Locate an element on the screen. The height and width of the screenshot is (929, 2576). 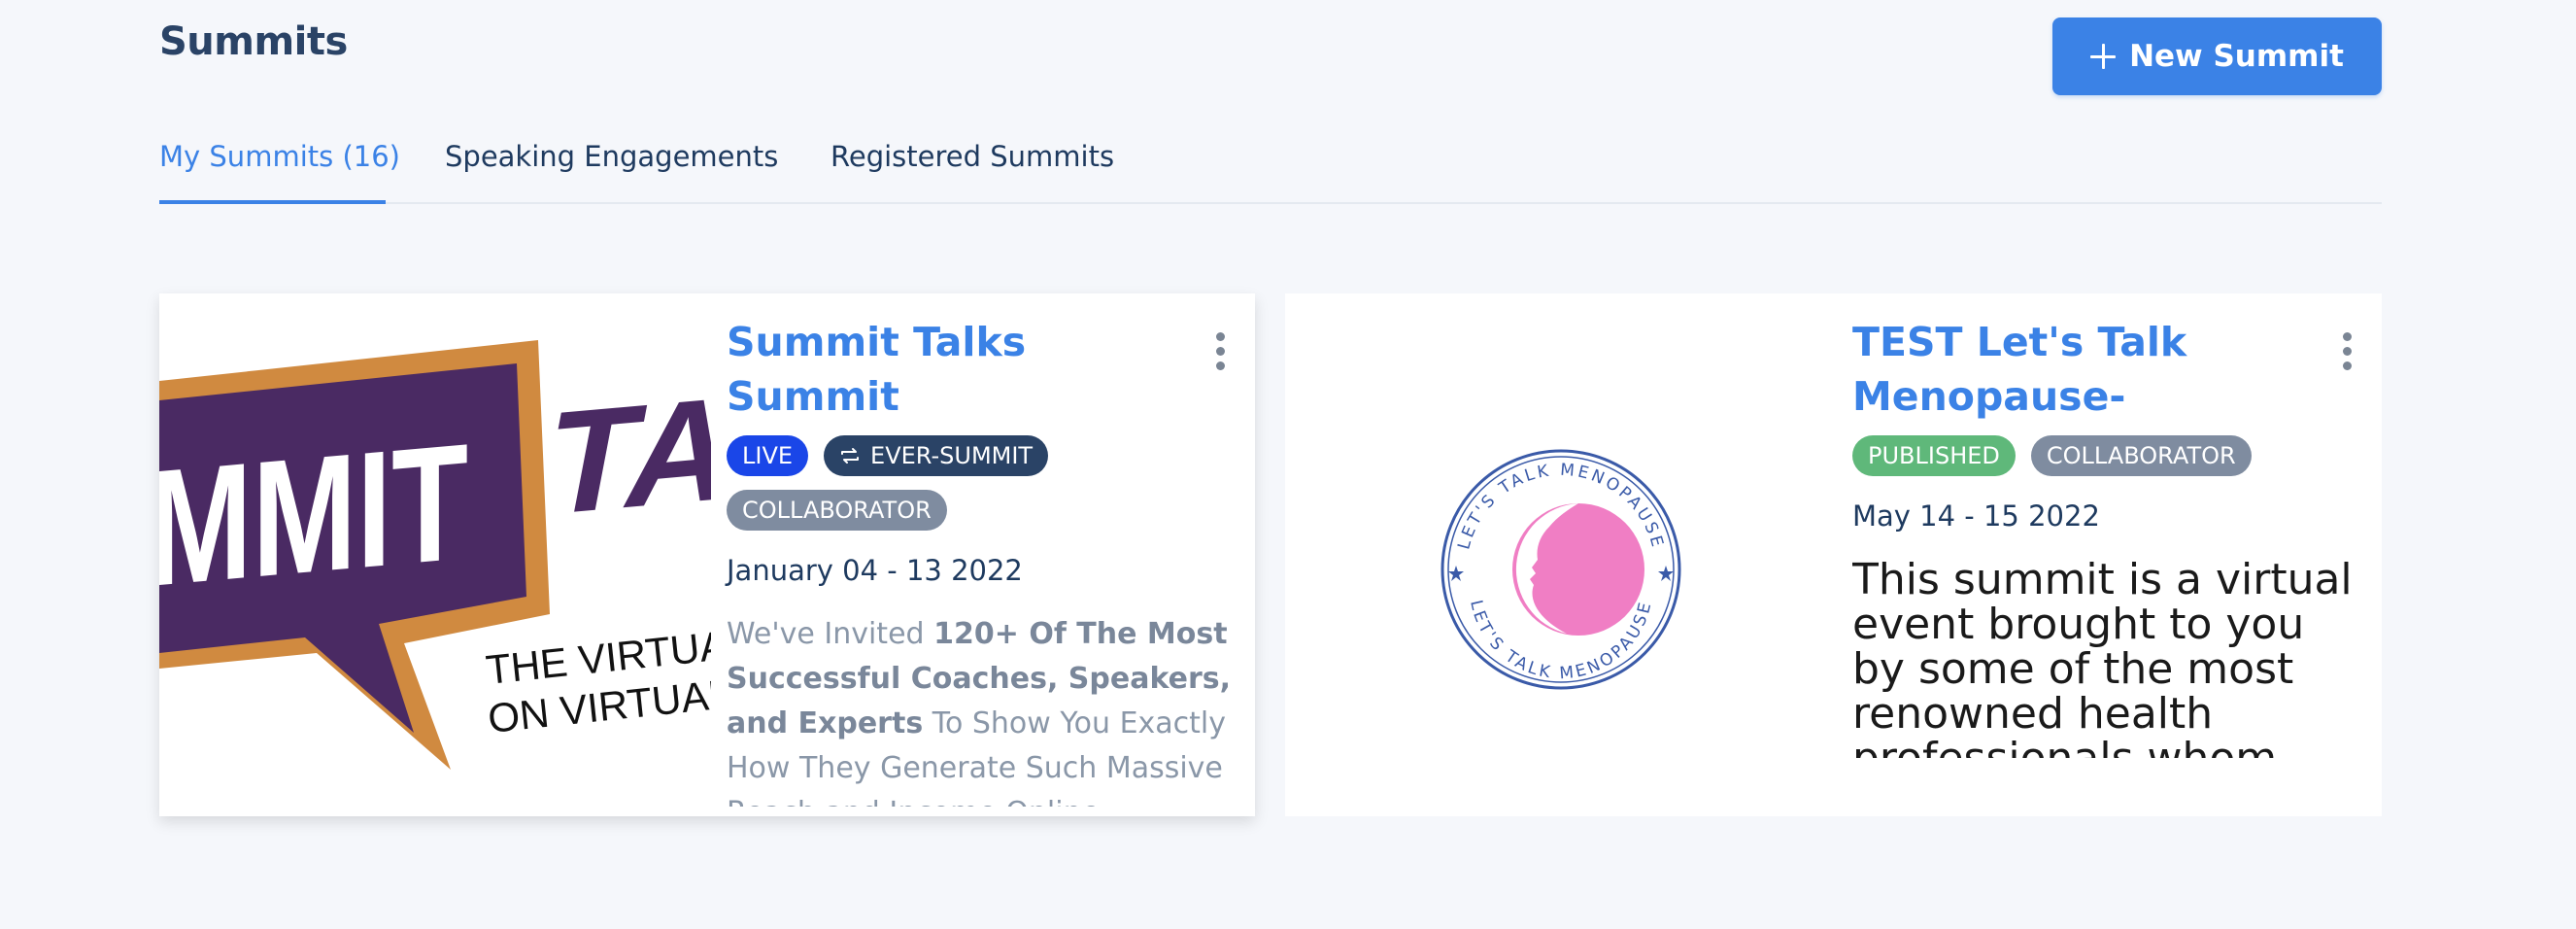
new-summit-button: New Summit is located at coordinates (2217, 56).